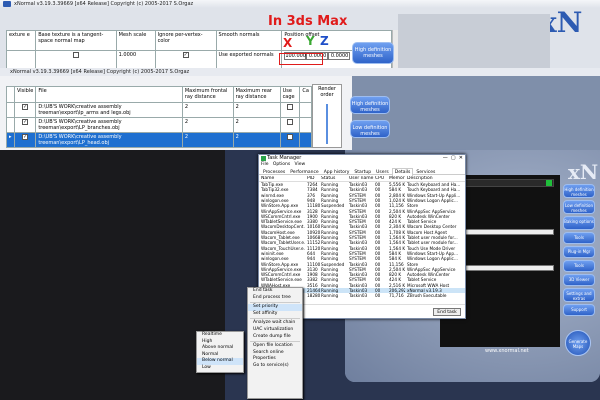 Image resolution: width=600 pixels, height=400 pixels. What do you see at coordinates (288, 43) in the screenshot?
I see `axis-label-x: X` at bounding box center [288, 43].